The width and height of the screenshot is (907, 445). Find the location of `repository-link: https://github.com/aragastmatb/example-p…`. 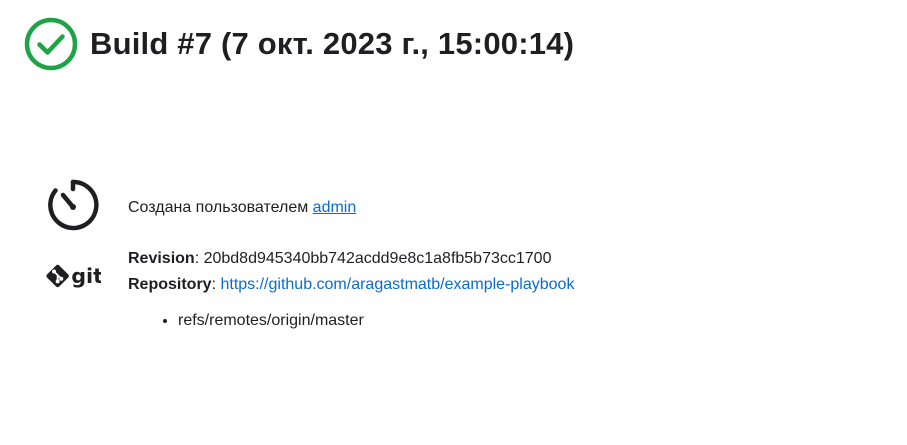

repository-link: https://github.com/aragastmatb/example-p… is located at coordinates (397, 284).